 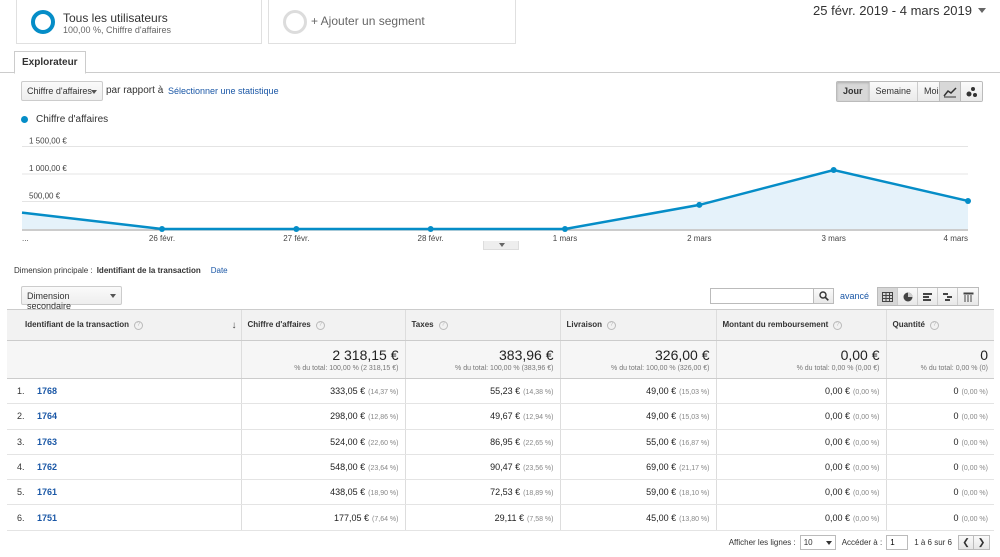 What do you see at coordinates (956, 391) in the screenshot?
I see `metric-value: 0` at bounding box center [956, 391].